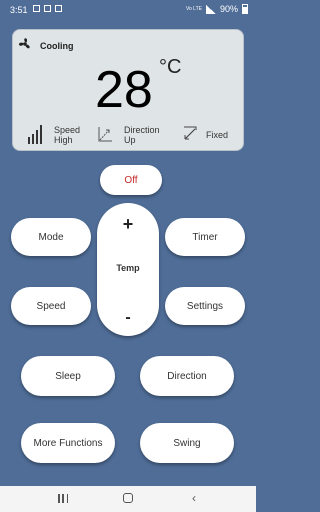 This screenshot has height=512, width=320. What do you see at coordinates (187, 376) in the screenshot?
I see `direction-button: Direction` at bounding box center [187, 376].